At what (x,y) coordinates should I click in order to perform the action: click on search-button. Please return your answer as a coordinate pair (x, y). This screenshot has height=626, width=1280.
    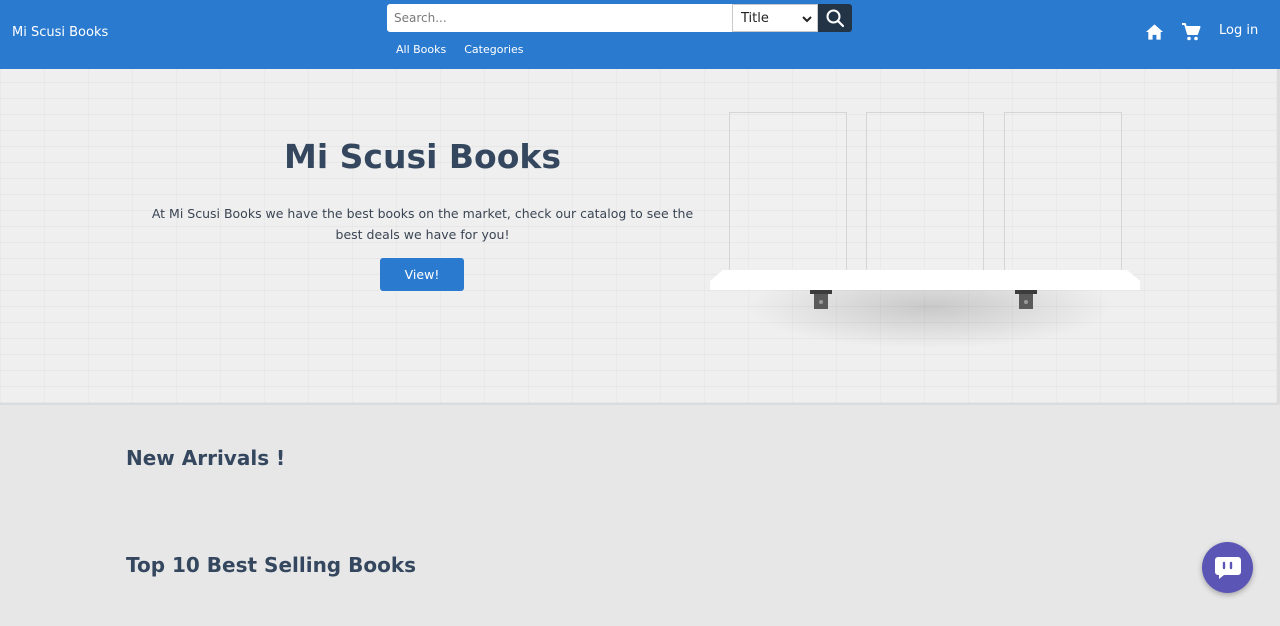
    Looking at the image, I should click on (835, 18).